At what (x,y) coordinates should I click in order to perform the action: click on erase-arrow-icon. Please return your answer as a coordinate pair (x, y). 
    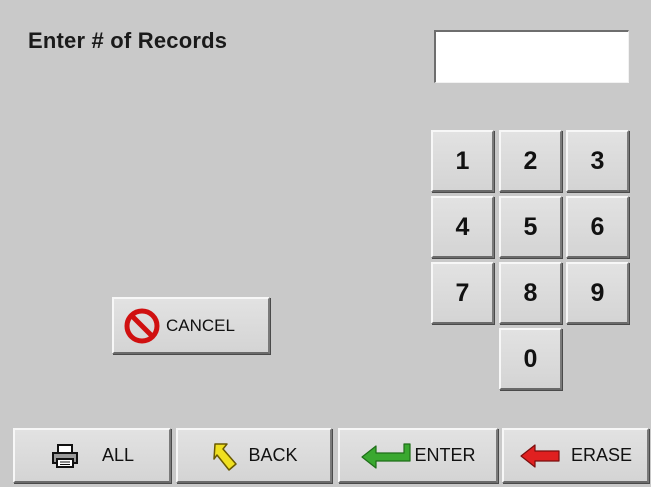
    Looking at the image, I should click on (540, 456).